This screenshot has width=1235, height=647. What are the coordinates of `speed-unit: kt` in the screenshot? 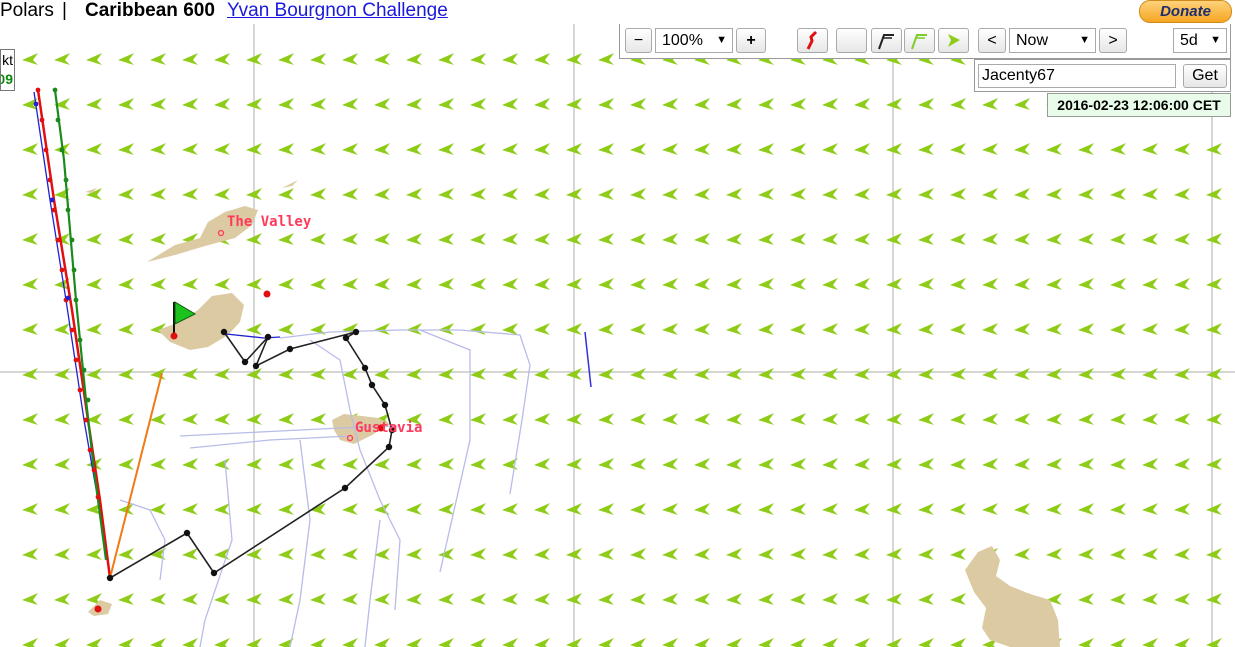 It's located at (7, 60).